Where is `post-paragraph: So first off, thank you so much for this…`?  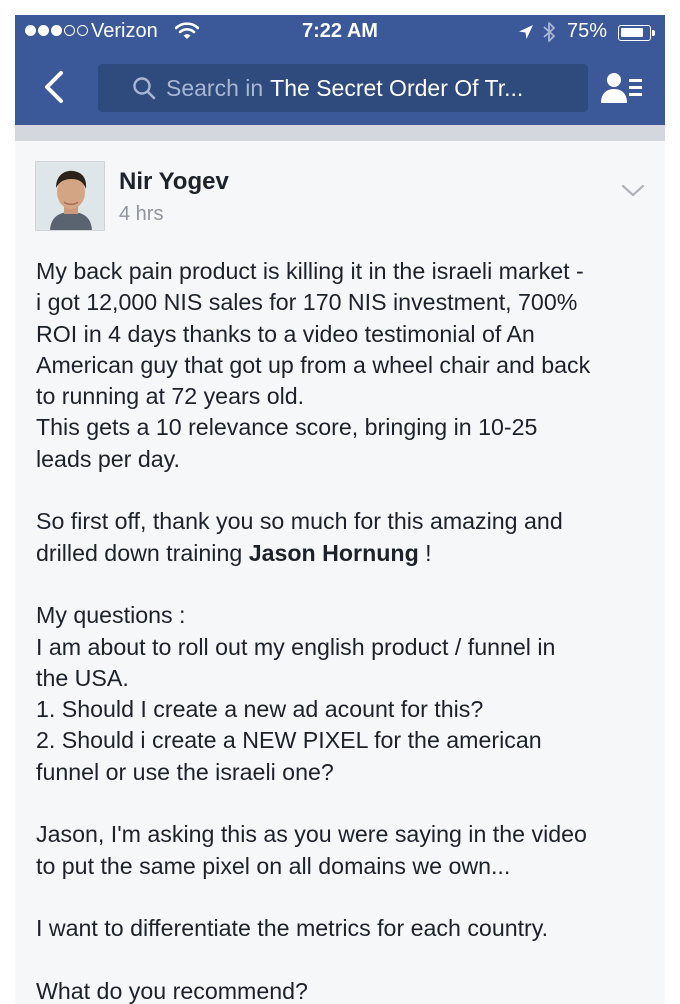 post-paragraph: So first off, thank you so much for this… is located at coordinates (346, 537).